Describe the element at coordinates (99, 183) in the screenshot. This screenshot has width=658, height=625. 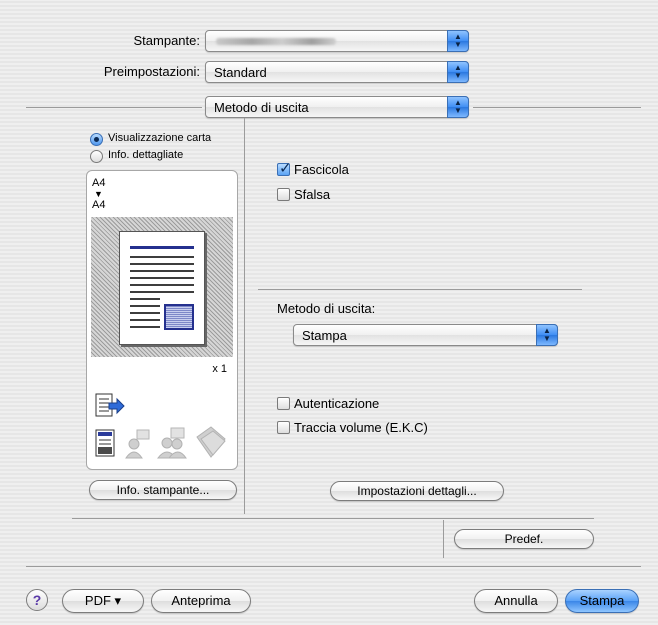
I see `paper-size-from: A4` at that location.